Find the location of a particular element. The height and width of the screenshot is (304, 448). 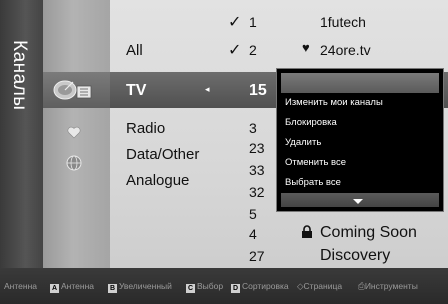

sort-button: D Сортировка is located at coordinates (260, 287).